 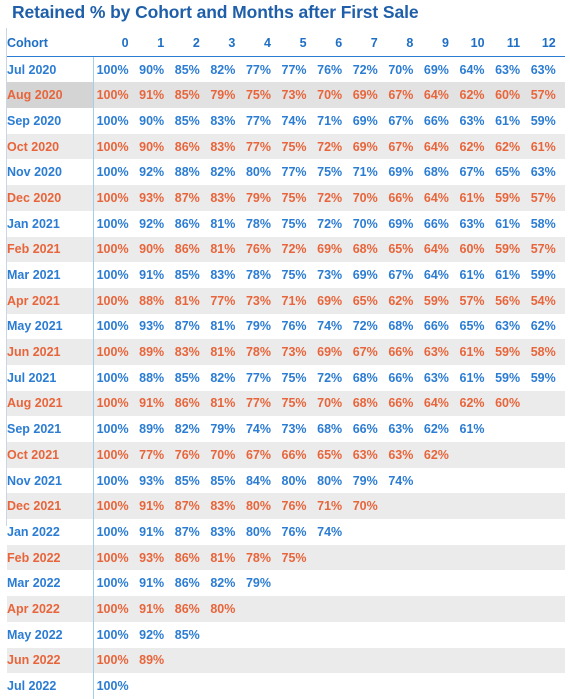 I want to click on retention-cell: 61%, so click(x=466, y=377).